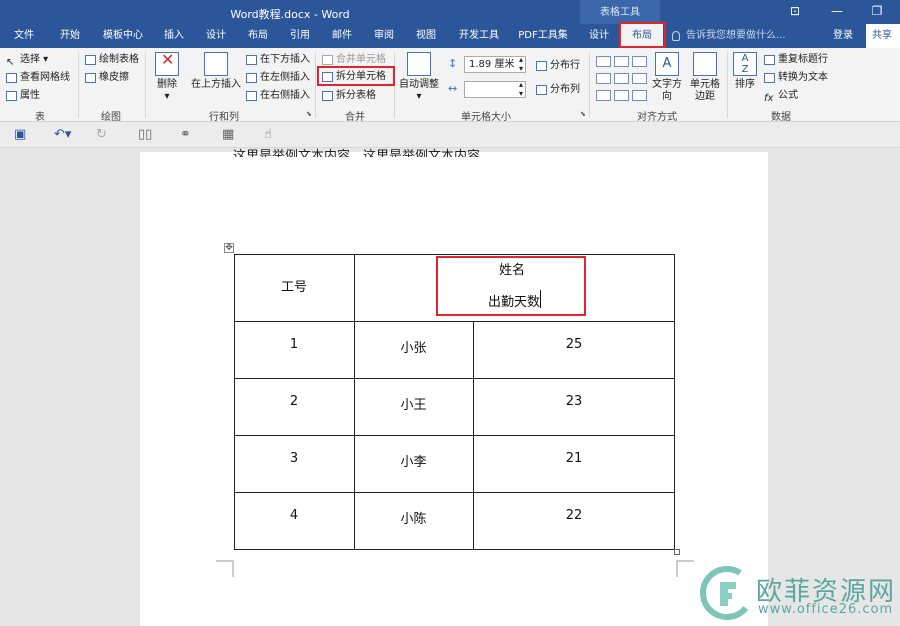 Image resolution: width=900 pixels, height=626 pixels. Describe the element at coordinates (300, 36) in the screenshot. I see `tab-references: 引用` at that location.